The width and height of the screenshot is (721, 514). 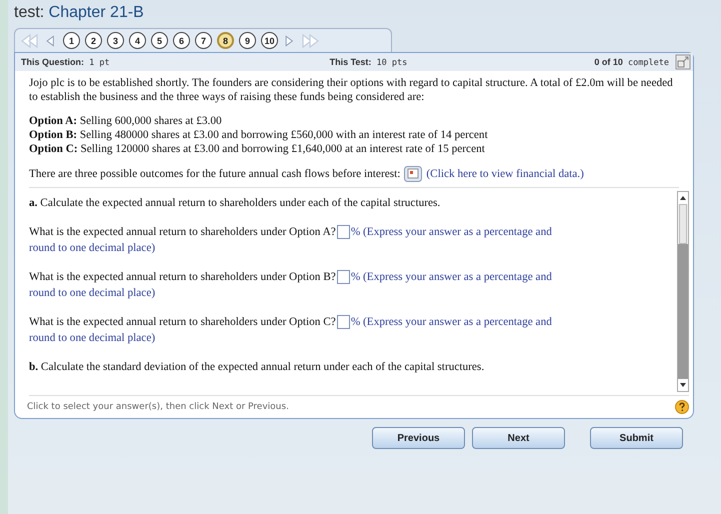 What do you see at coordinates (682, 407) in the screenshot?
I see `help-icon` at bounding box center [682, 407].